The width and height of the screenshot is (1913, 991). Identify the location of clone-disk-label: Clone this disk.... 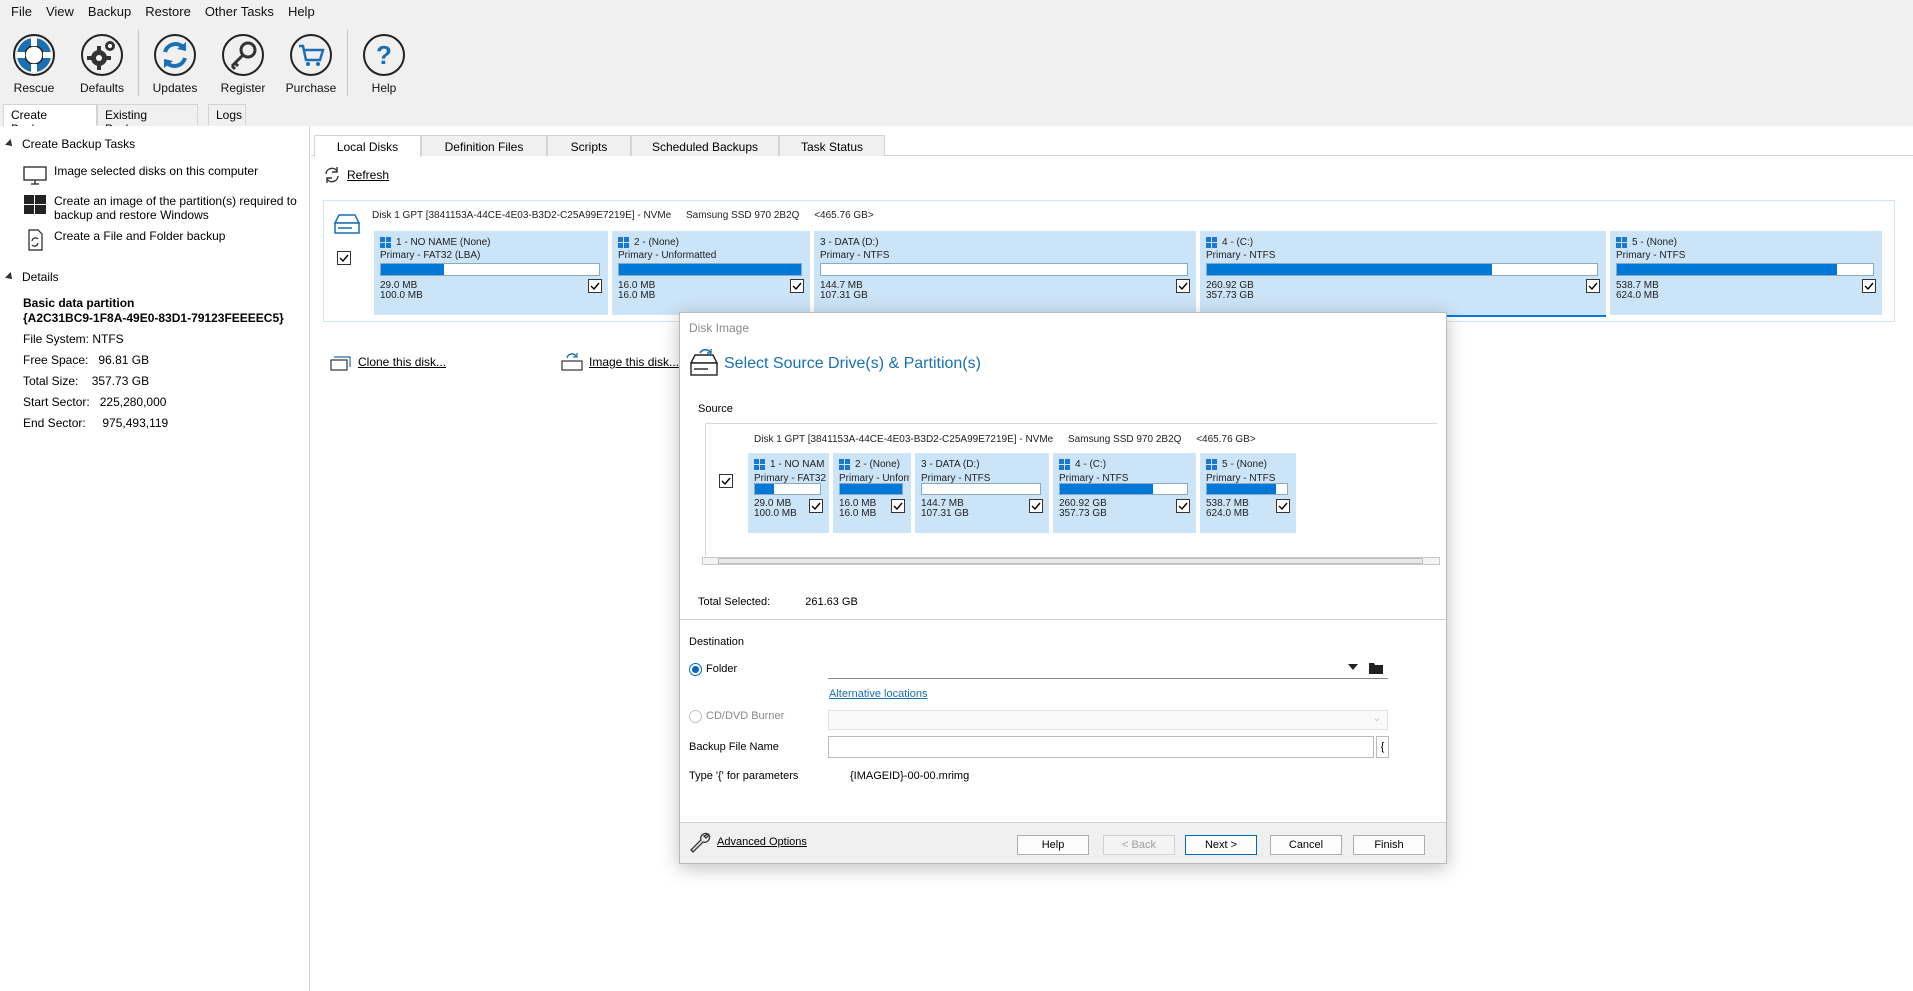
(402, 362).